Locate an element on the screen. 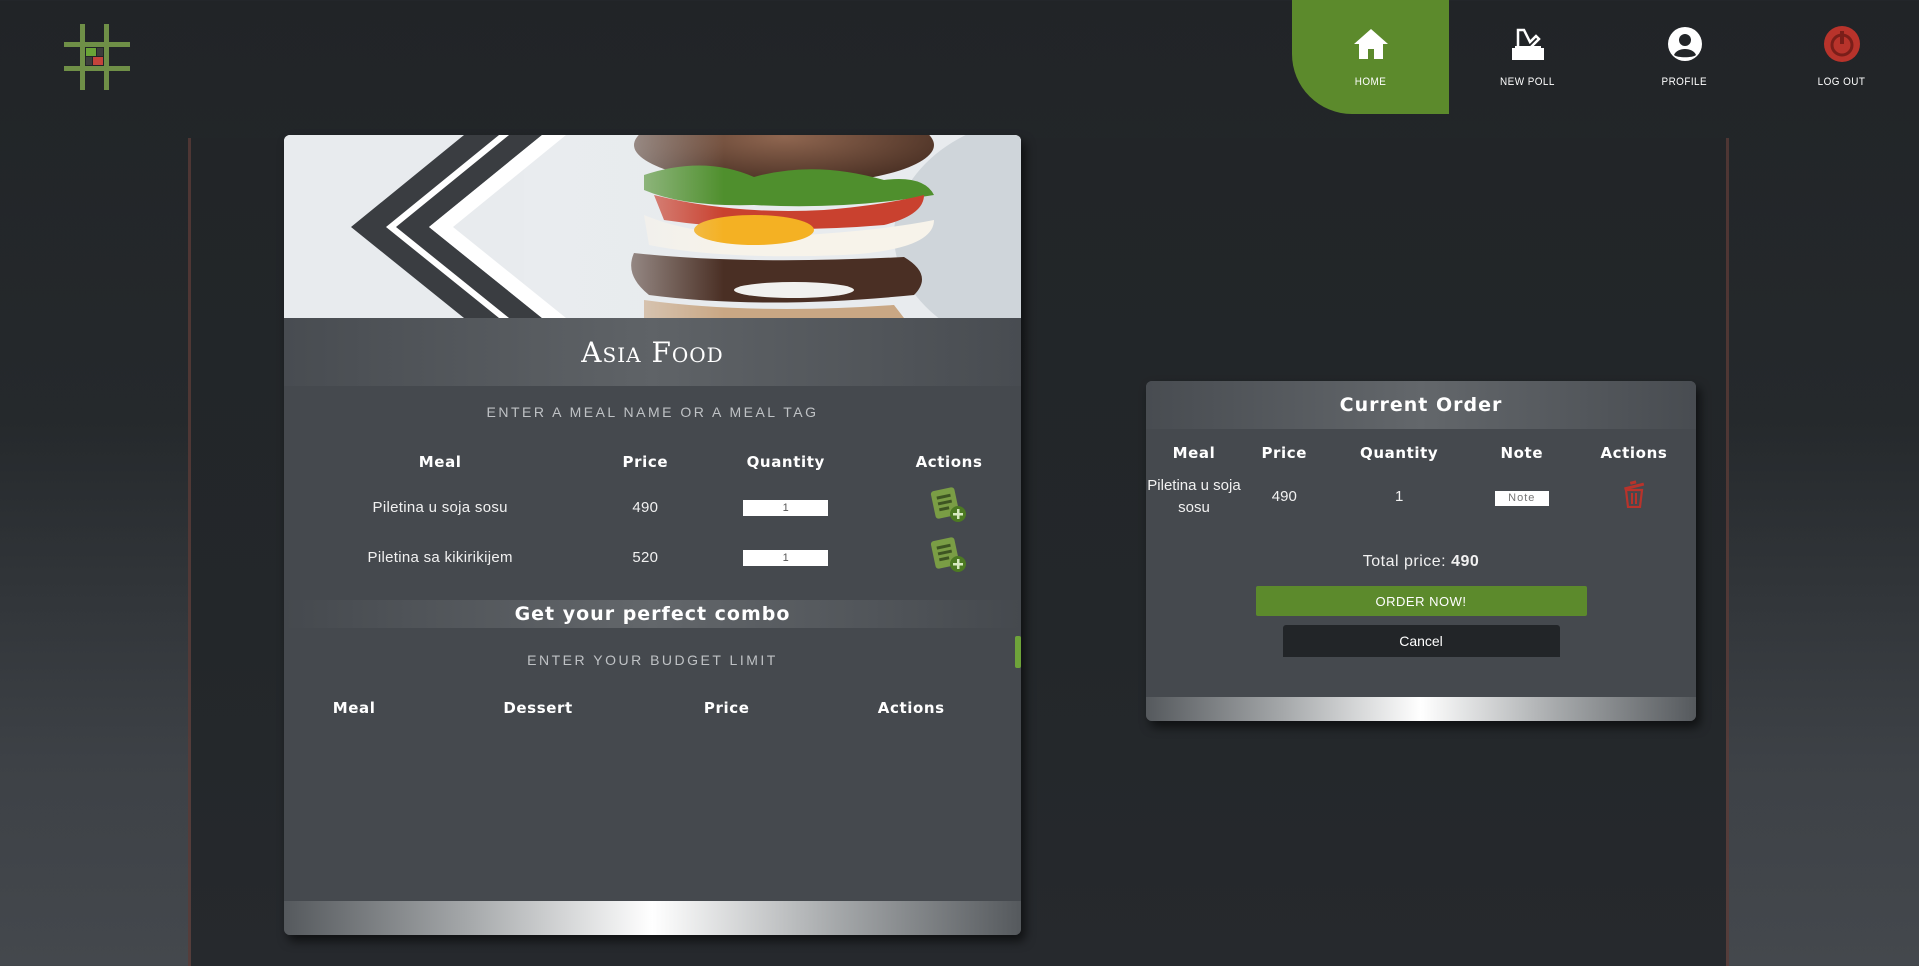  nav-logout: LOG OUT is located at coordinates (1841, 57).